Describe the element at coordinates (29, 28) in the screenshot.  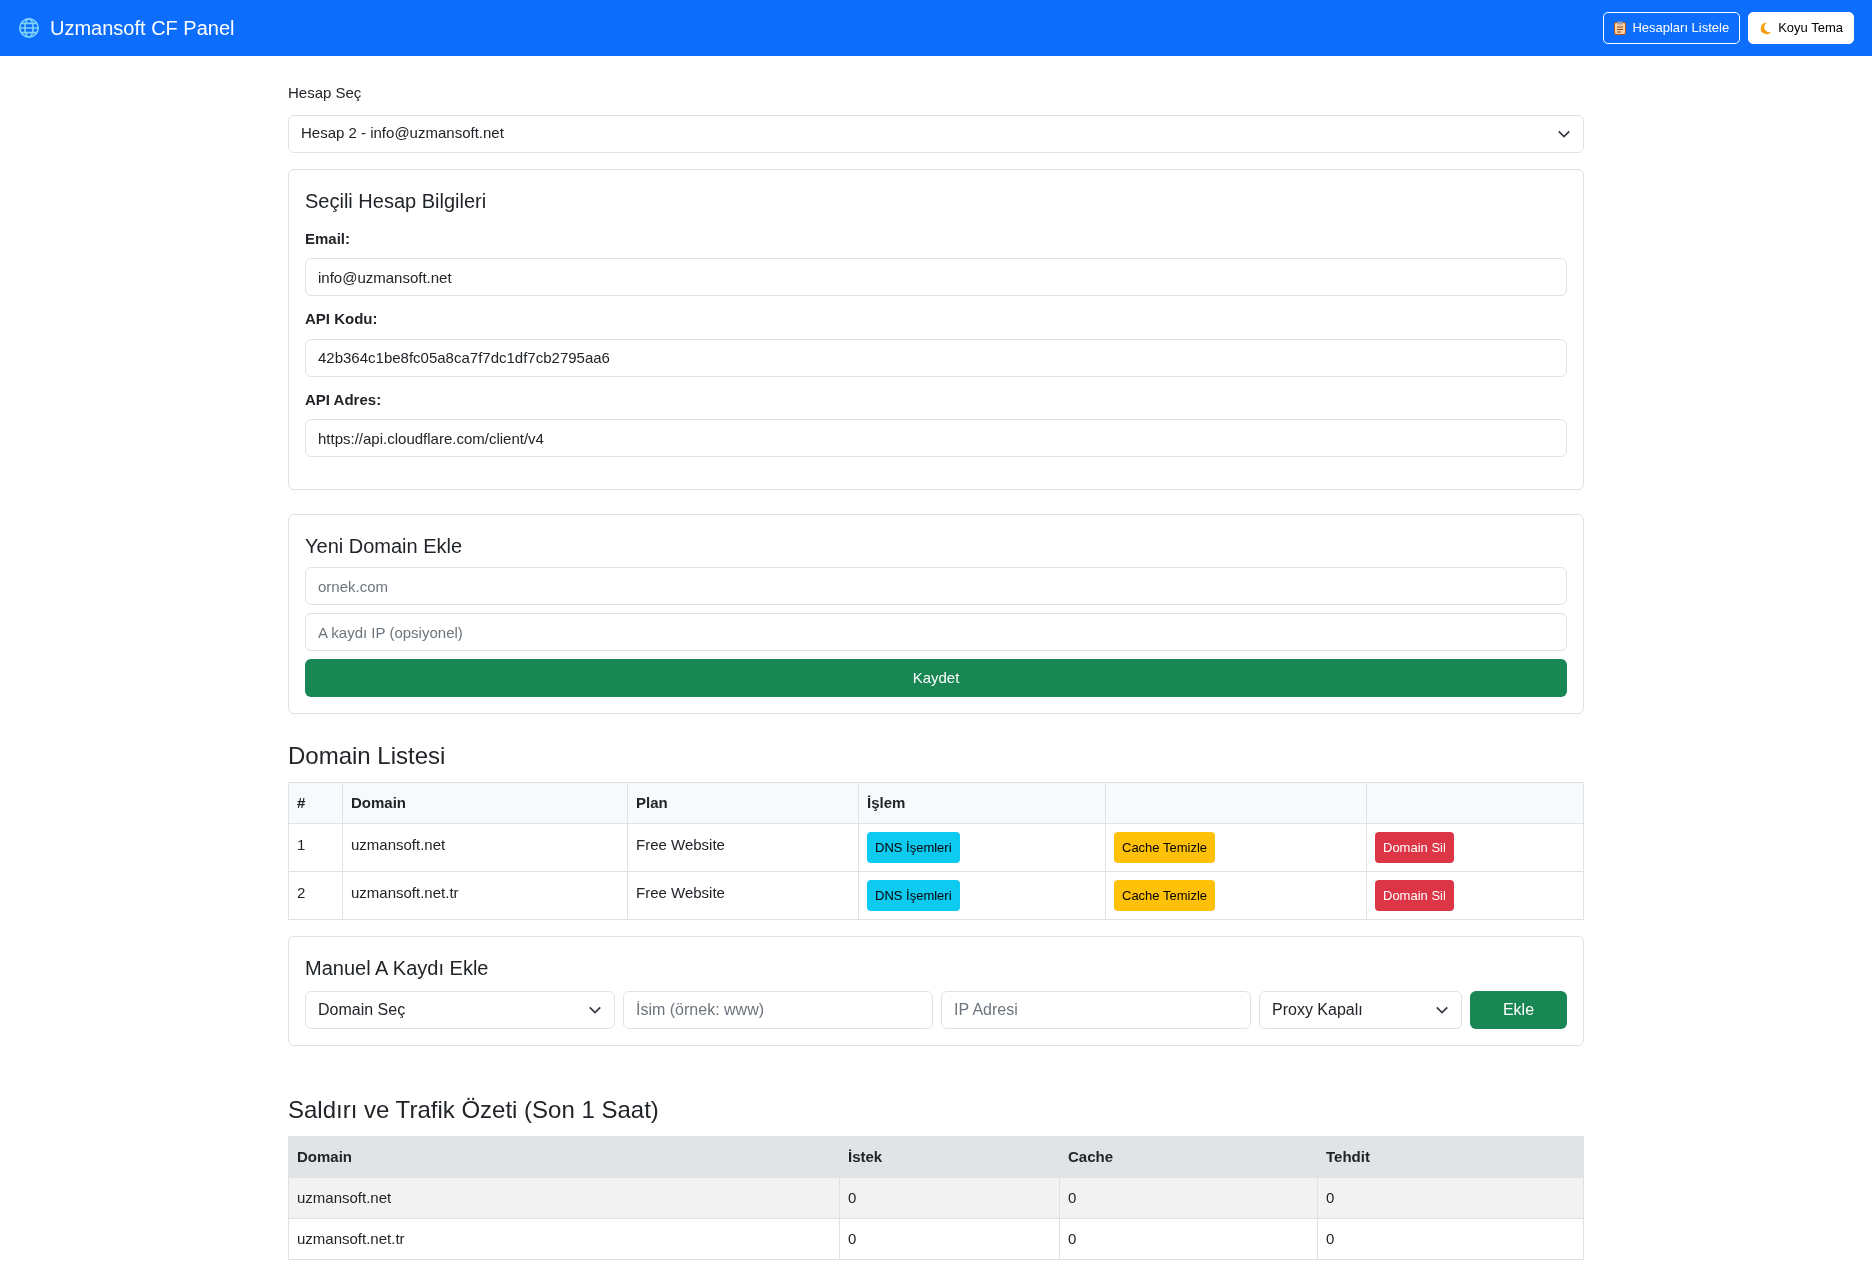
I see `globe-icon` at that location.